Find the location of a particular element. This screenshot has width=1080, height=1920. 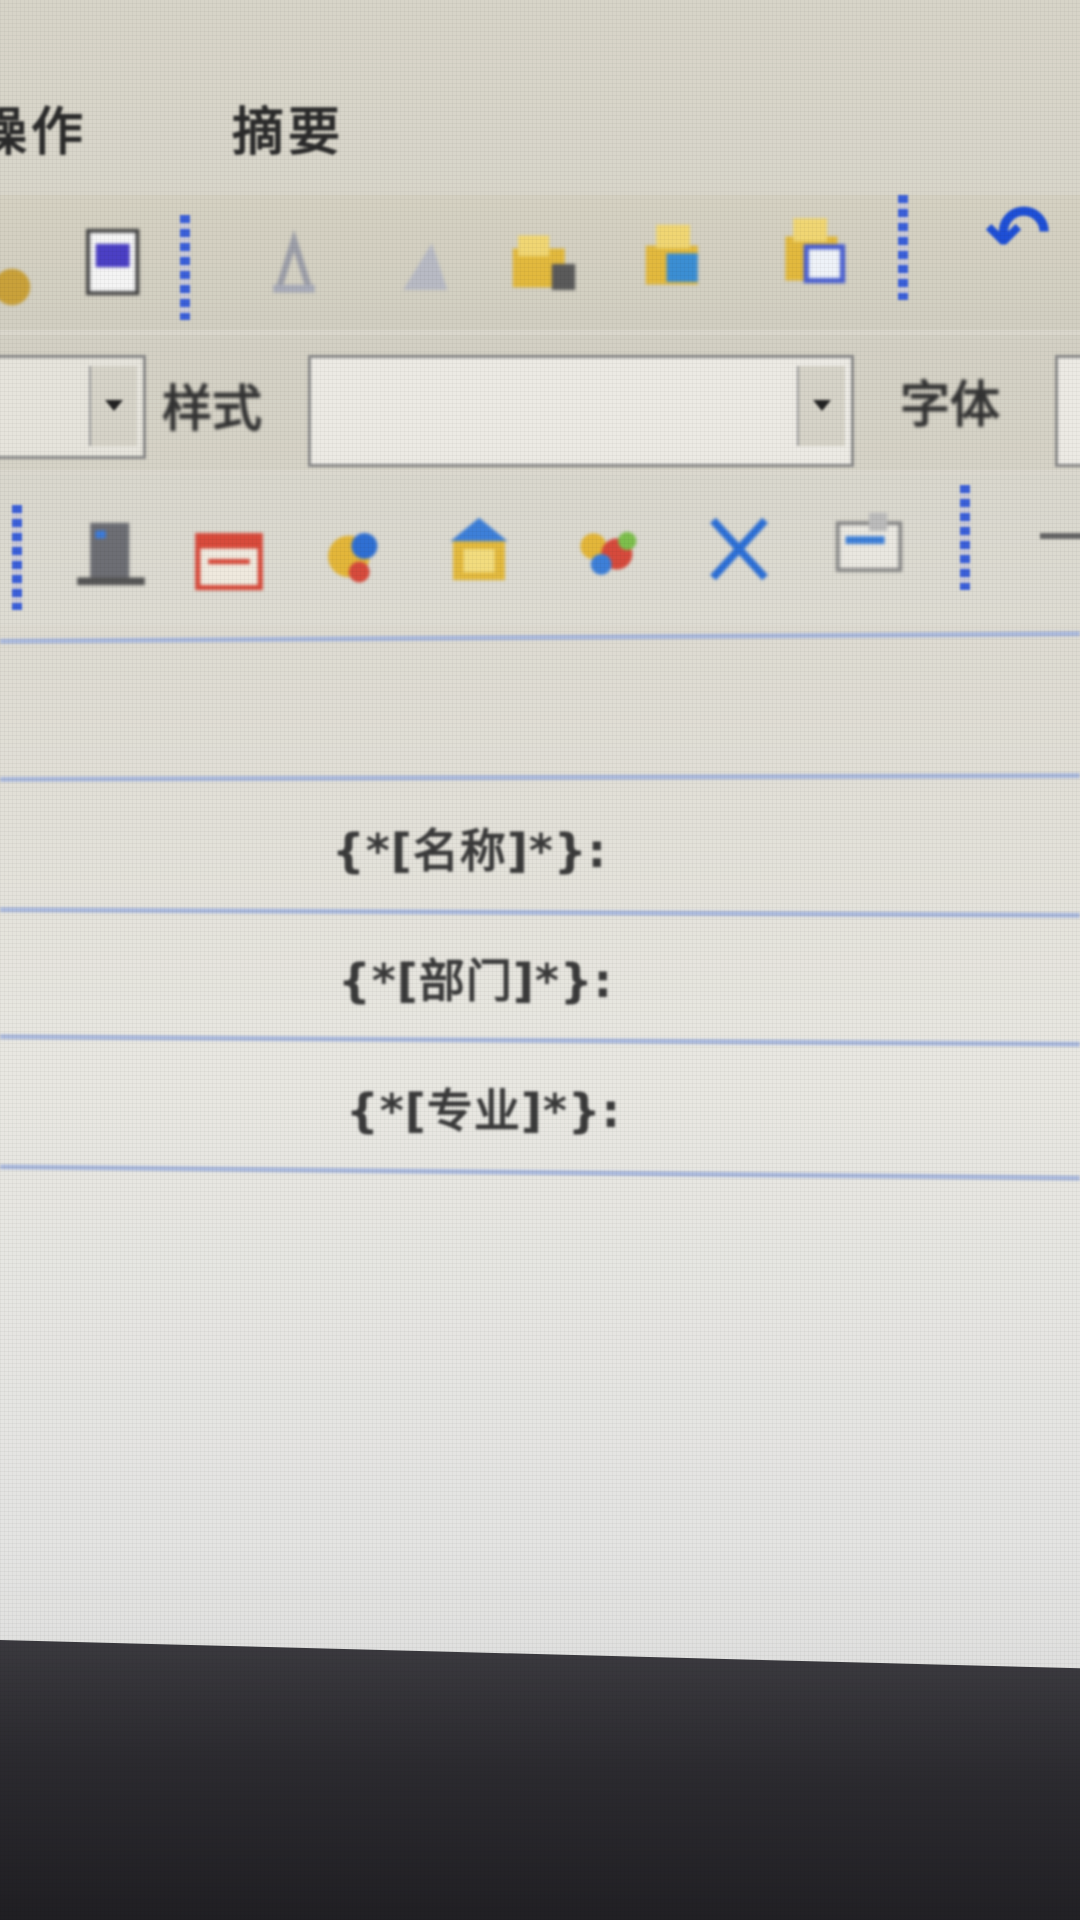

format-toolbar: 样式 字体 is located at coordinates (540, 402).